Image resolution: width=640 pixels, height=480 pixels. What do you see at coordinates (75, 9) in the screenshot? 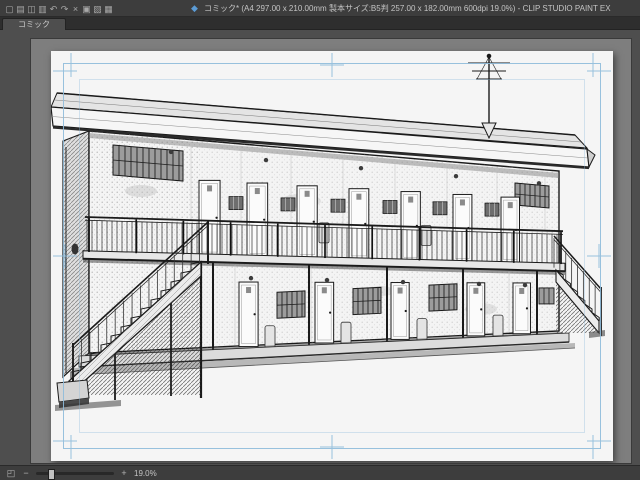
I see `delete-icon: ×` at bounding box center [75, 9].